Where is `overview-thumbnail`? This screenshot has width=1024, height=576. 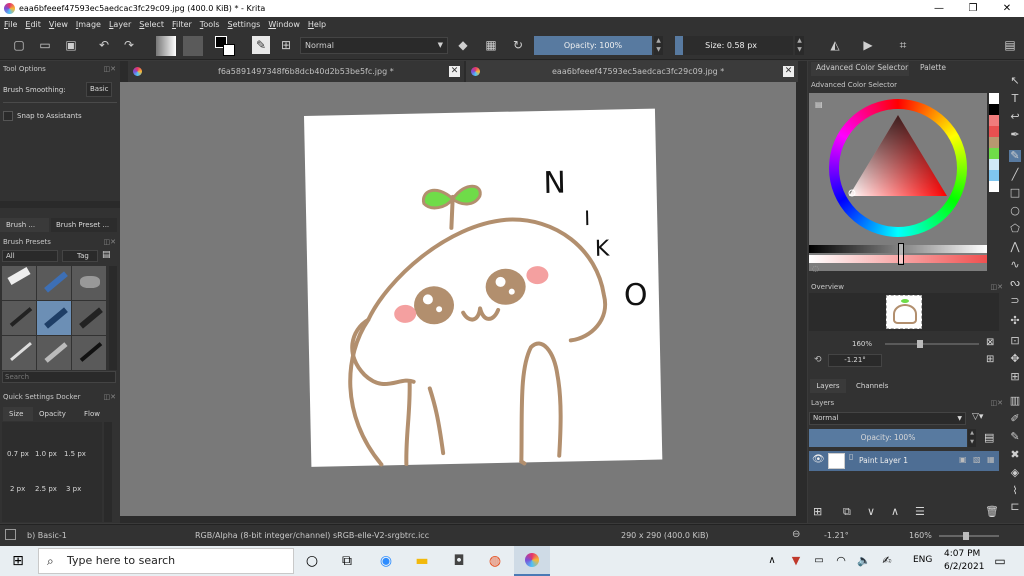 overview-thumbnail is located at coordinates (904, 312).